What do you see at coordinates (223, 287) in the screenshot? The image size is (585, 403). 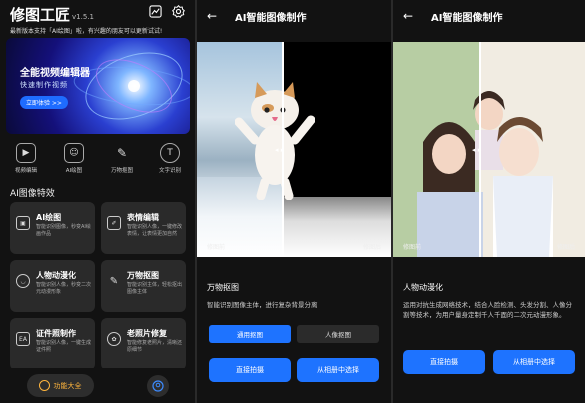 I see `feature-title: 万物抠图` at bounding box center [223, 287].